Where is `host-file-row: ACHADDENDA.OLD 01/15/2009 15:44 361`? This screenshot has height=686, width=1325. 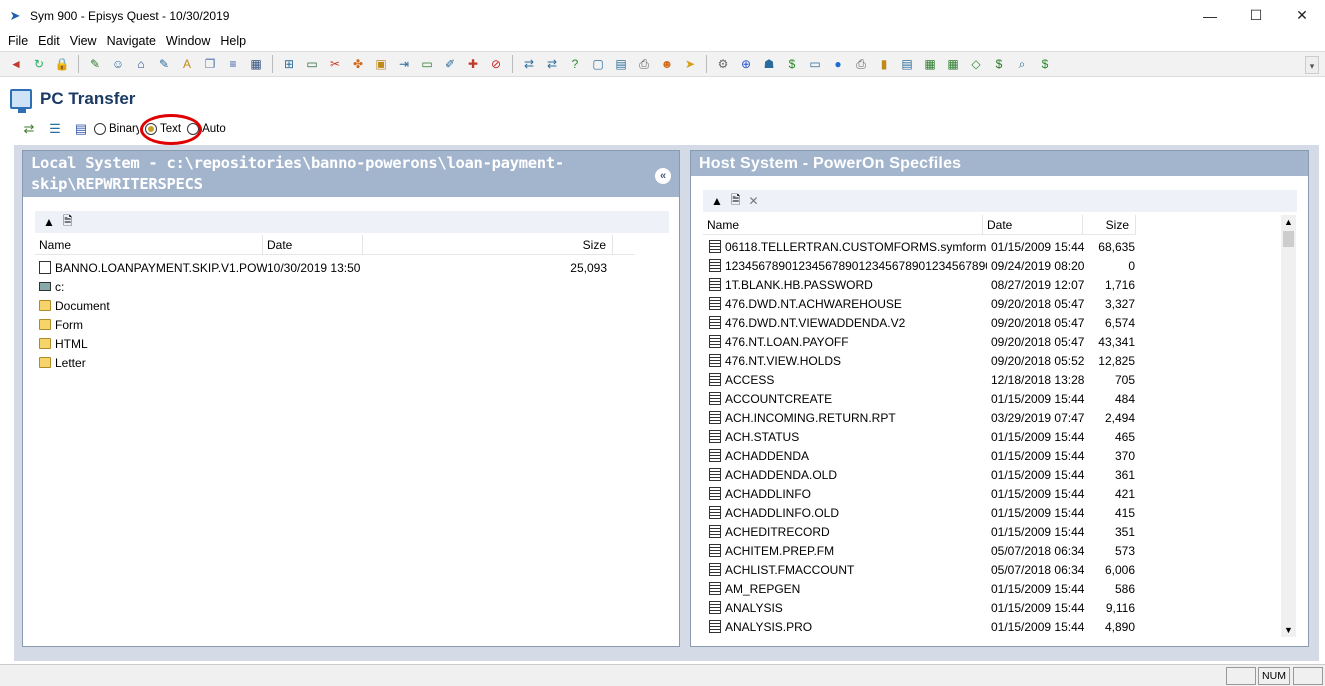
host-file-row: ACHADDENDA.OLD 01/15/2009 15:44 361 is located at coordinates (922, 474).